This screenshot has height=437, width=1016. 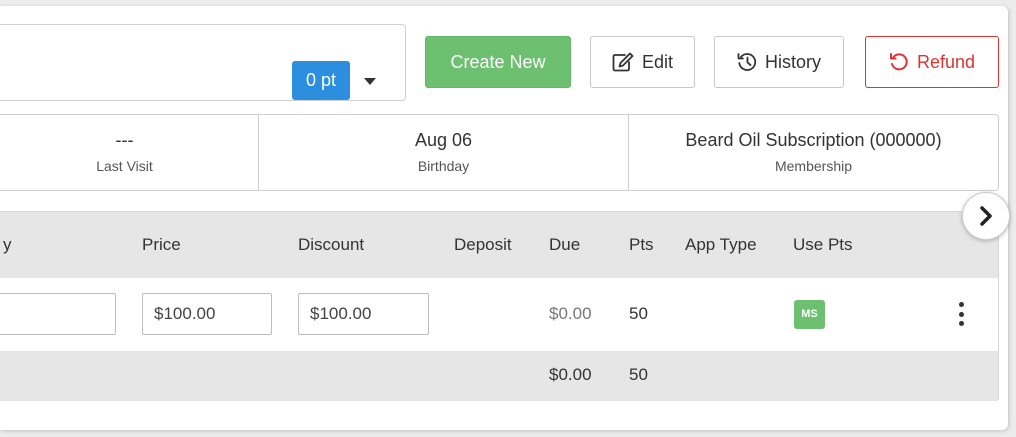 What do you see at coordinates (443, 166) in the screenshot?
I see `birthday-label: Birthday` at bounding box center [443, 166].